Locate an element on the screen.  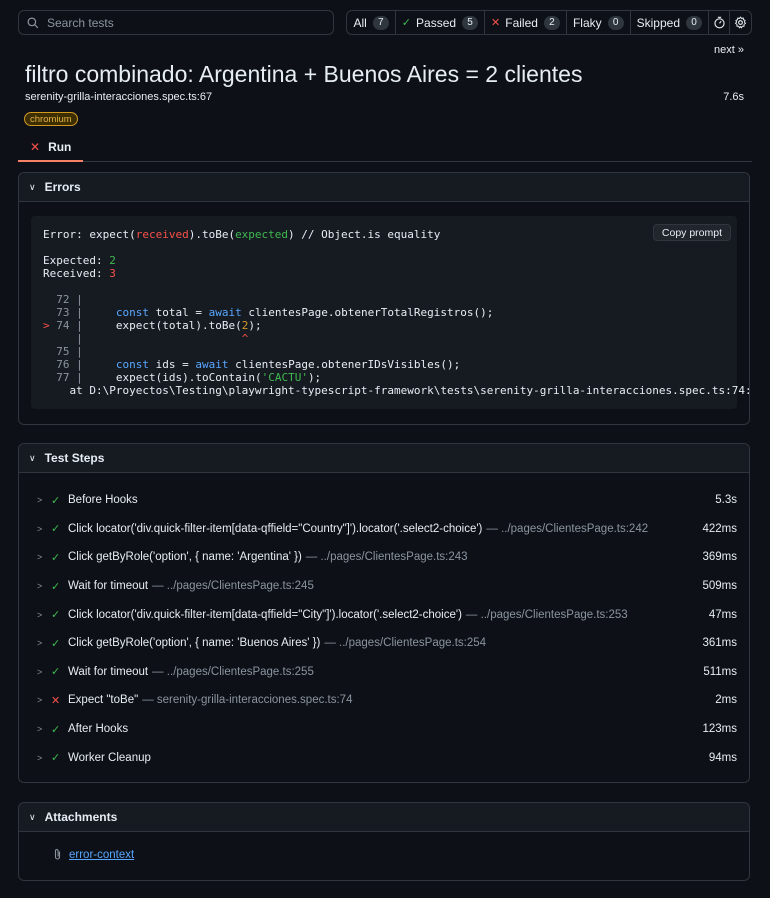
received-line: Received: 3 is located at coordinates (79, 273).